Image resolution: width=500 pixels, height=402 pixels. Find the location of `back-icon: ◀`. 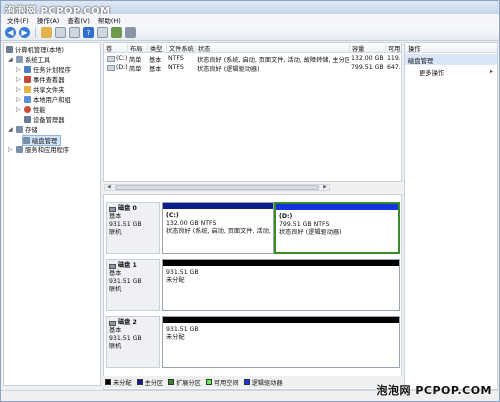

back-icon: ◀ is located at coordinates (10, 32).